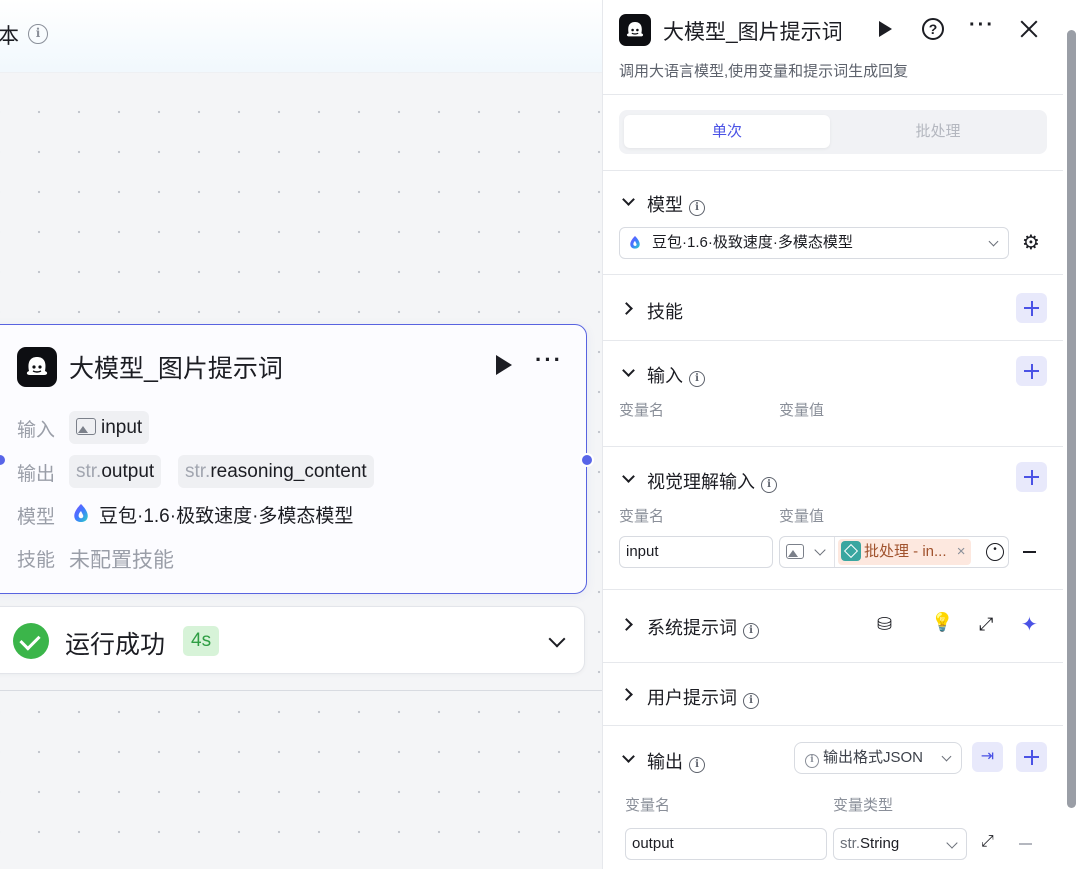 The image size is (1080, 869). What do you see at coordinates (1031, 477) in the screenshot?
I see `add-vision-input-button` at bounding box center [1031, 477].